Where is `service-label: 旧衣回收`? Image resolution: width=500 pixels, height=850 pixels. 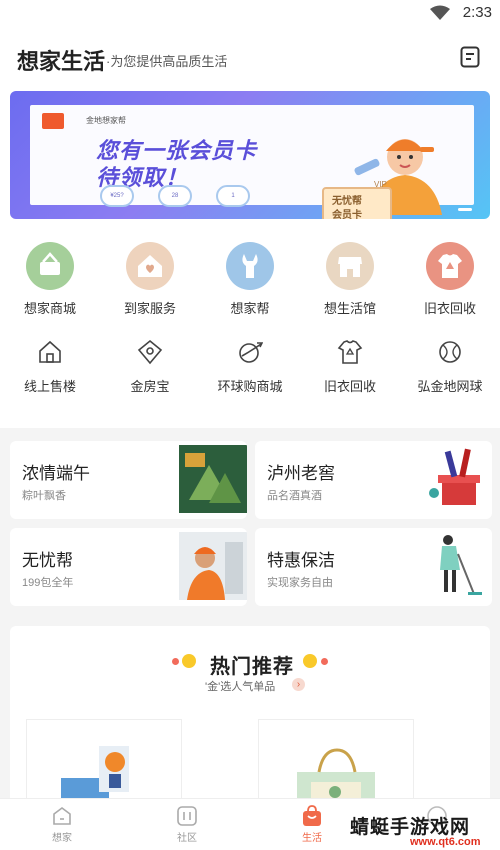 service-label: 旧衣回收 is located at coordinates (449, 308).